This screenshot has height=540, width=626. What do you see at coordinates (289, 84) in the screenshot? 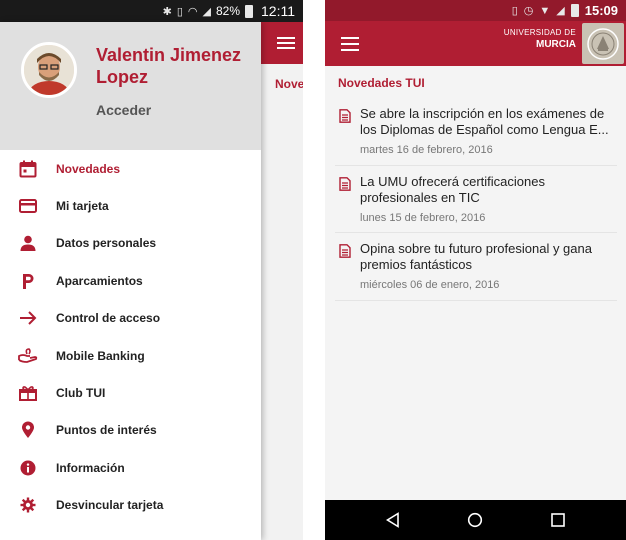
I see `background-section-label: Novedades TUI` at bounding box center [289, 84].